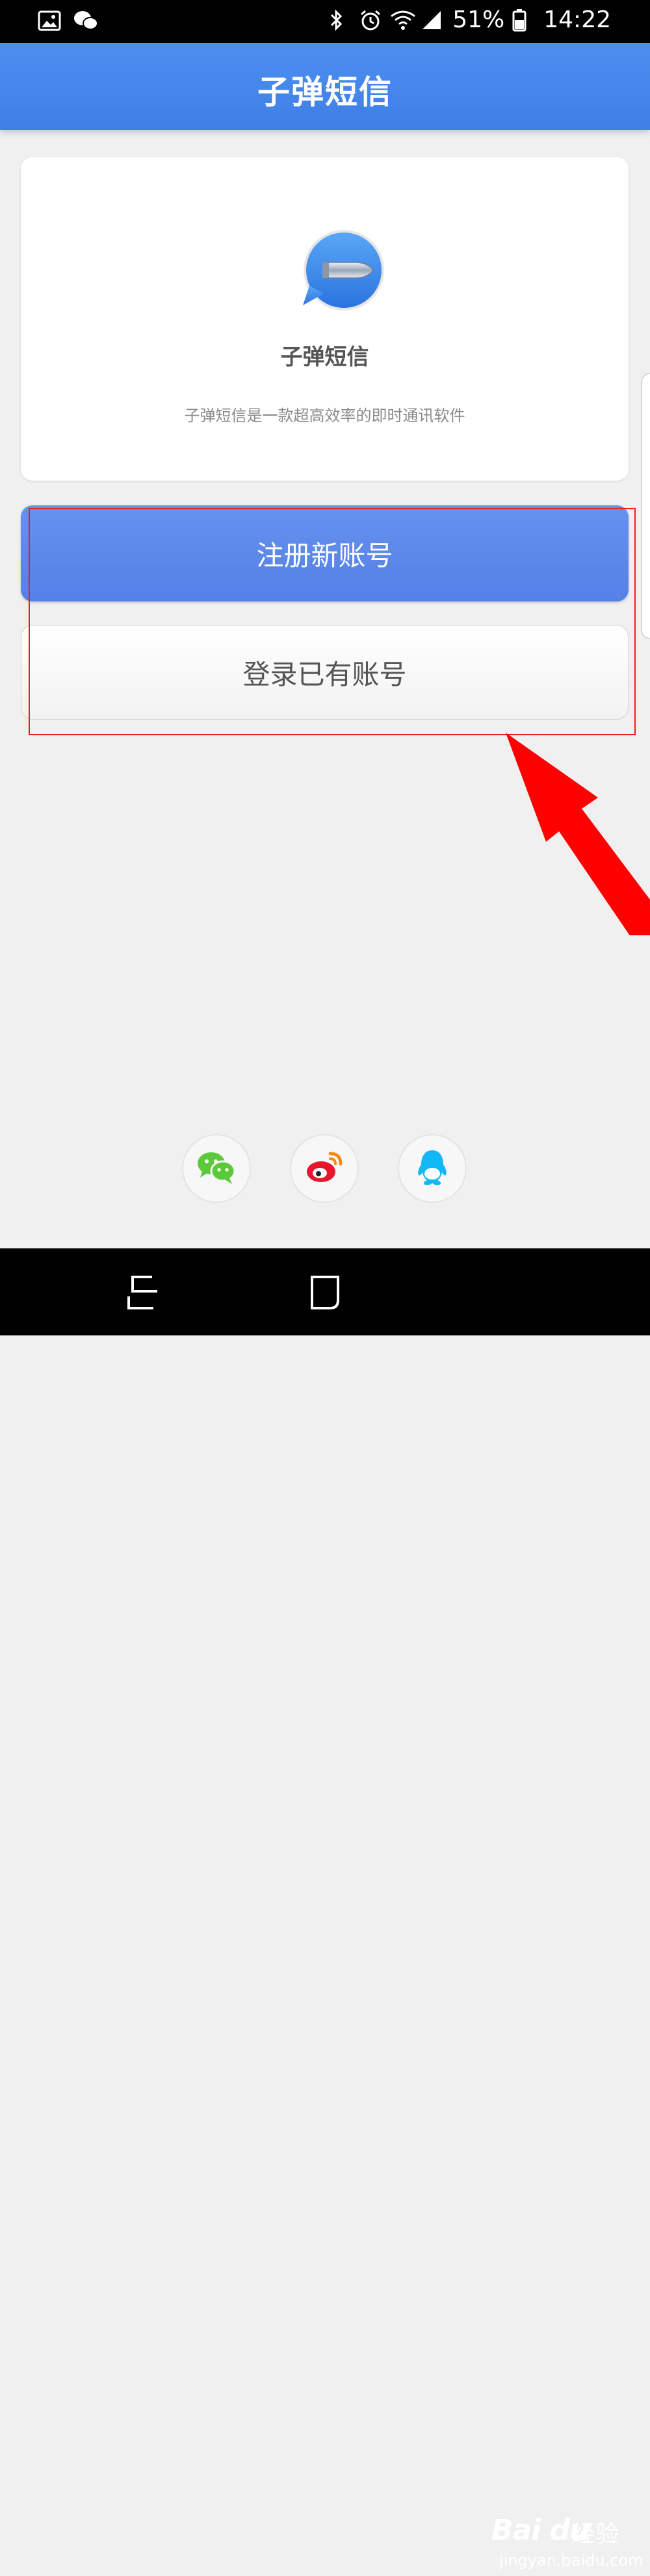 This screenshot has height=2576, width=650. I want to click on wechat-icon, so click(217, 1169).